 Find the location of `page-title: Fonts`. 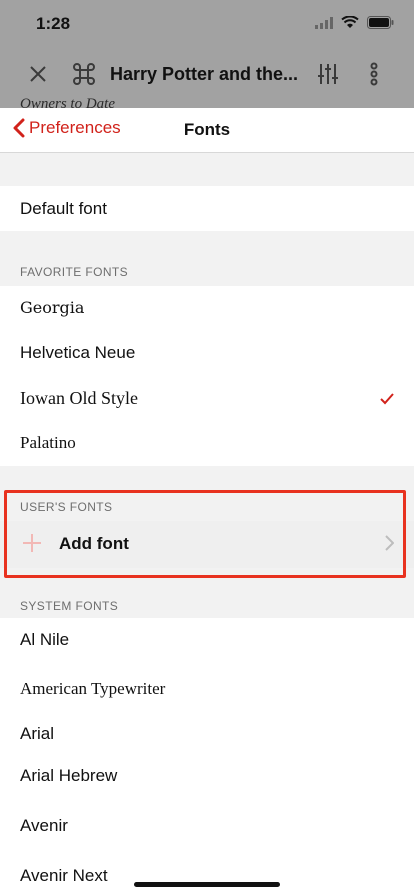

page-title: Fonts is located at coordinates (207, 129).